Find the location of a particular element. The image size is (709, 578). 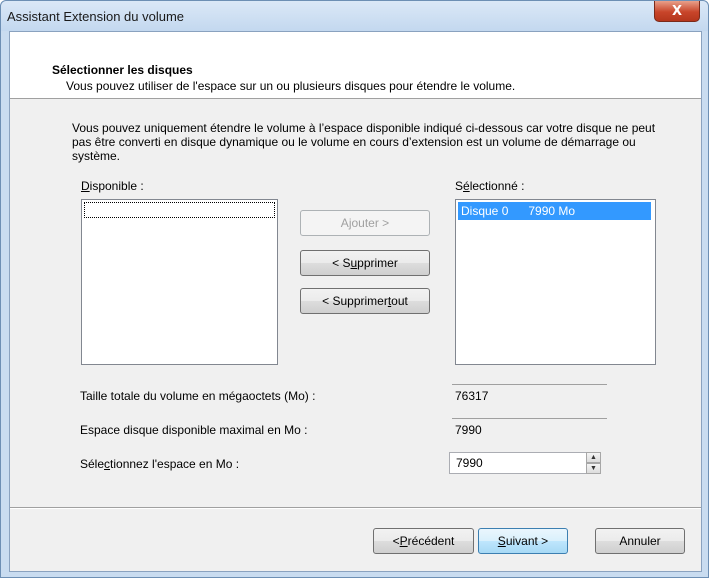

footer-separator is located at coordinates (355, 508).